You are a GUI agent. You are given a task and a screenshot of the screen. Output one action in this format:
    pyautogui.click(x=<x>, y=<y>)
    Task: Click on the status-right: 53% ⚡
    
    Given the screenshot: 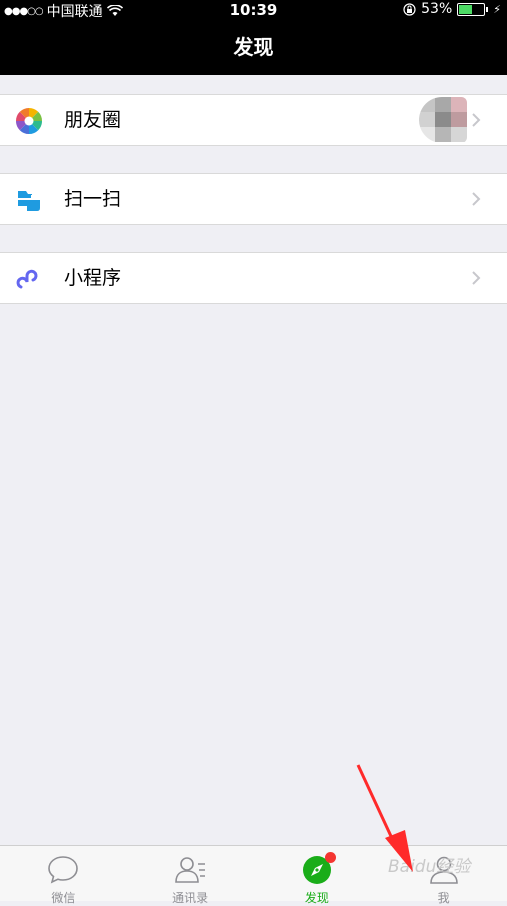 What is the action you would take?
    pyautogui.click(x=452, y=9)
    